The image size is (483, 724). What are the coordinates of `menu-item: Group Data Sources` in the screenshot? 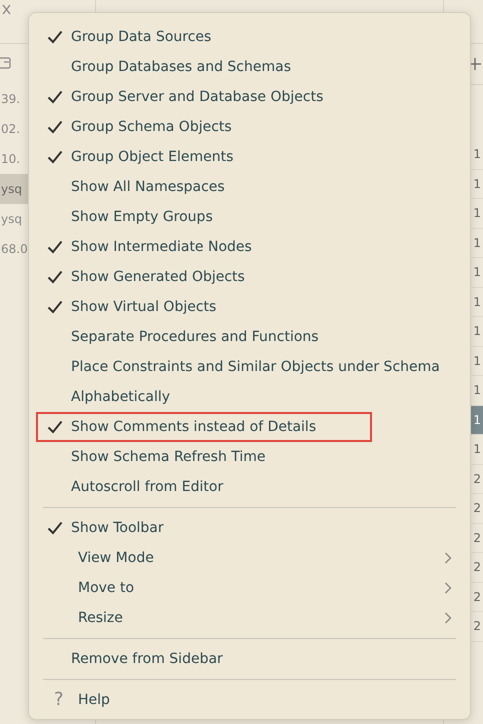 It's located at (253, 37).